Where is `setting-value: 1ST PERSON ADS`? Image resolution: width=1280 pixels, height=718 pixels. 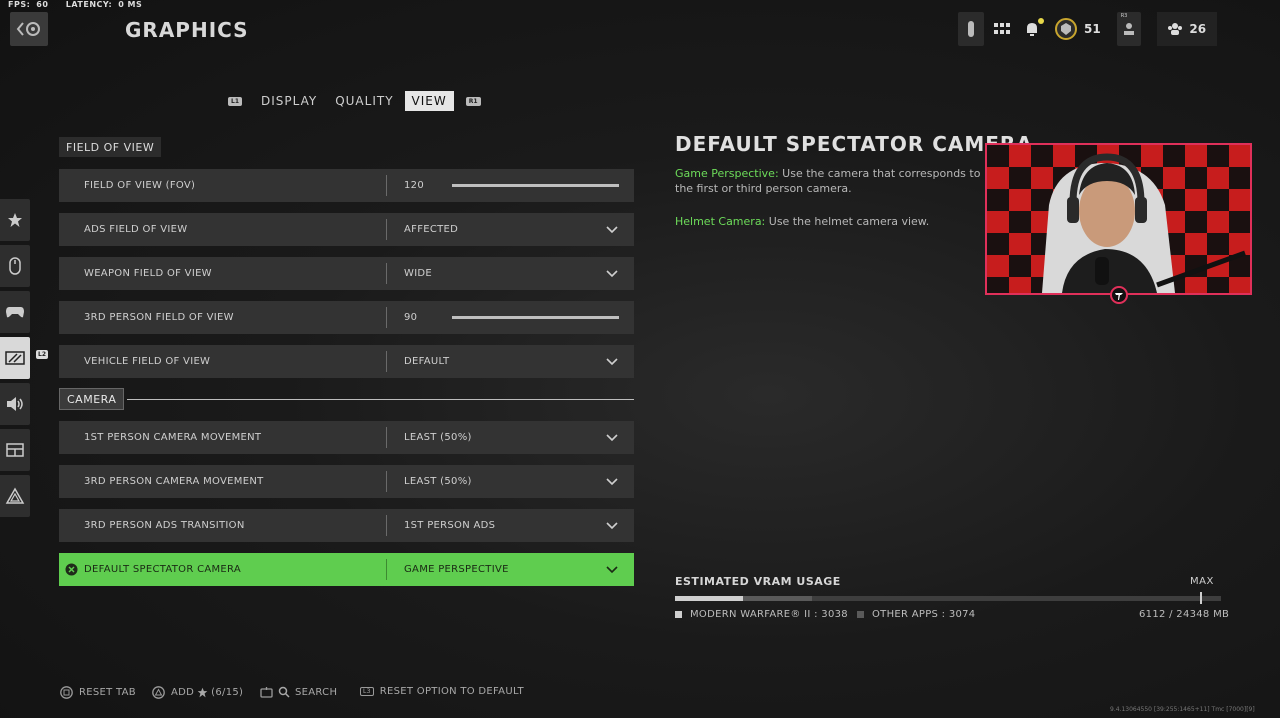 setting-value: 1ST PERSON ADS is located at coordinates (450, 525).